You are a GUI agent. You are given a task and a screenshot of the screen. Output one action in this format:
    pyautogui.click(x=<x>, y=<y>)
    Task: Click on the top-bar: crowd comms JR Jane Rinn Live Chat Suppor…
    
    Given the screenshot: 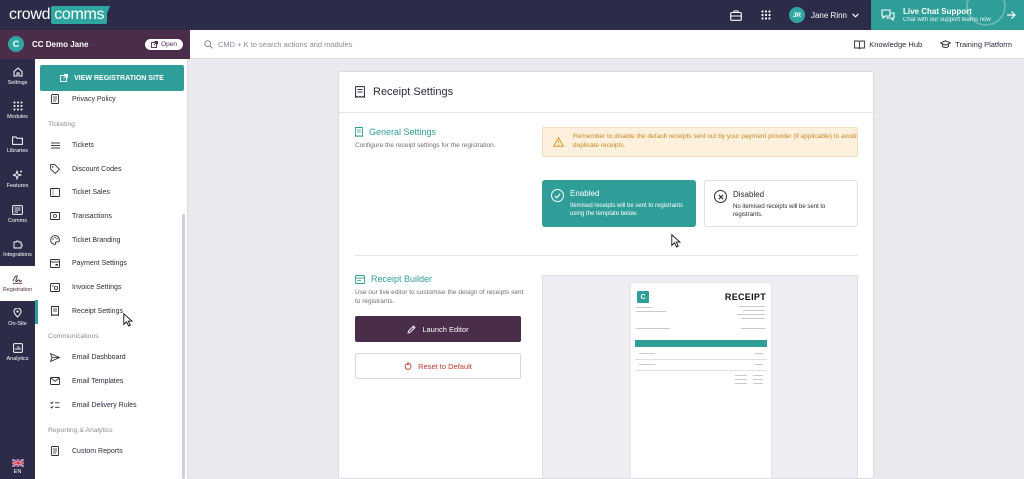 What is the action you would take?
    pyautogui.click(x=512, y=15)
    